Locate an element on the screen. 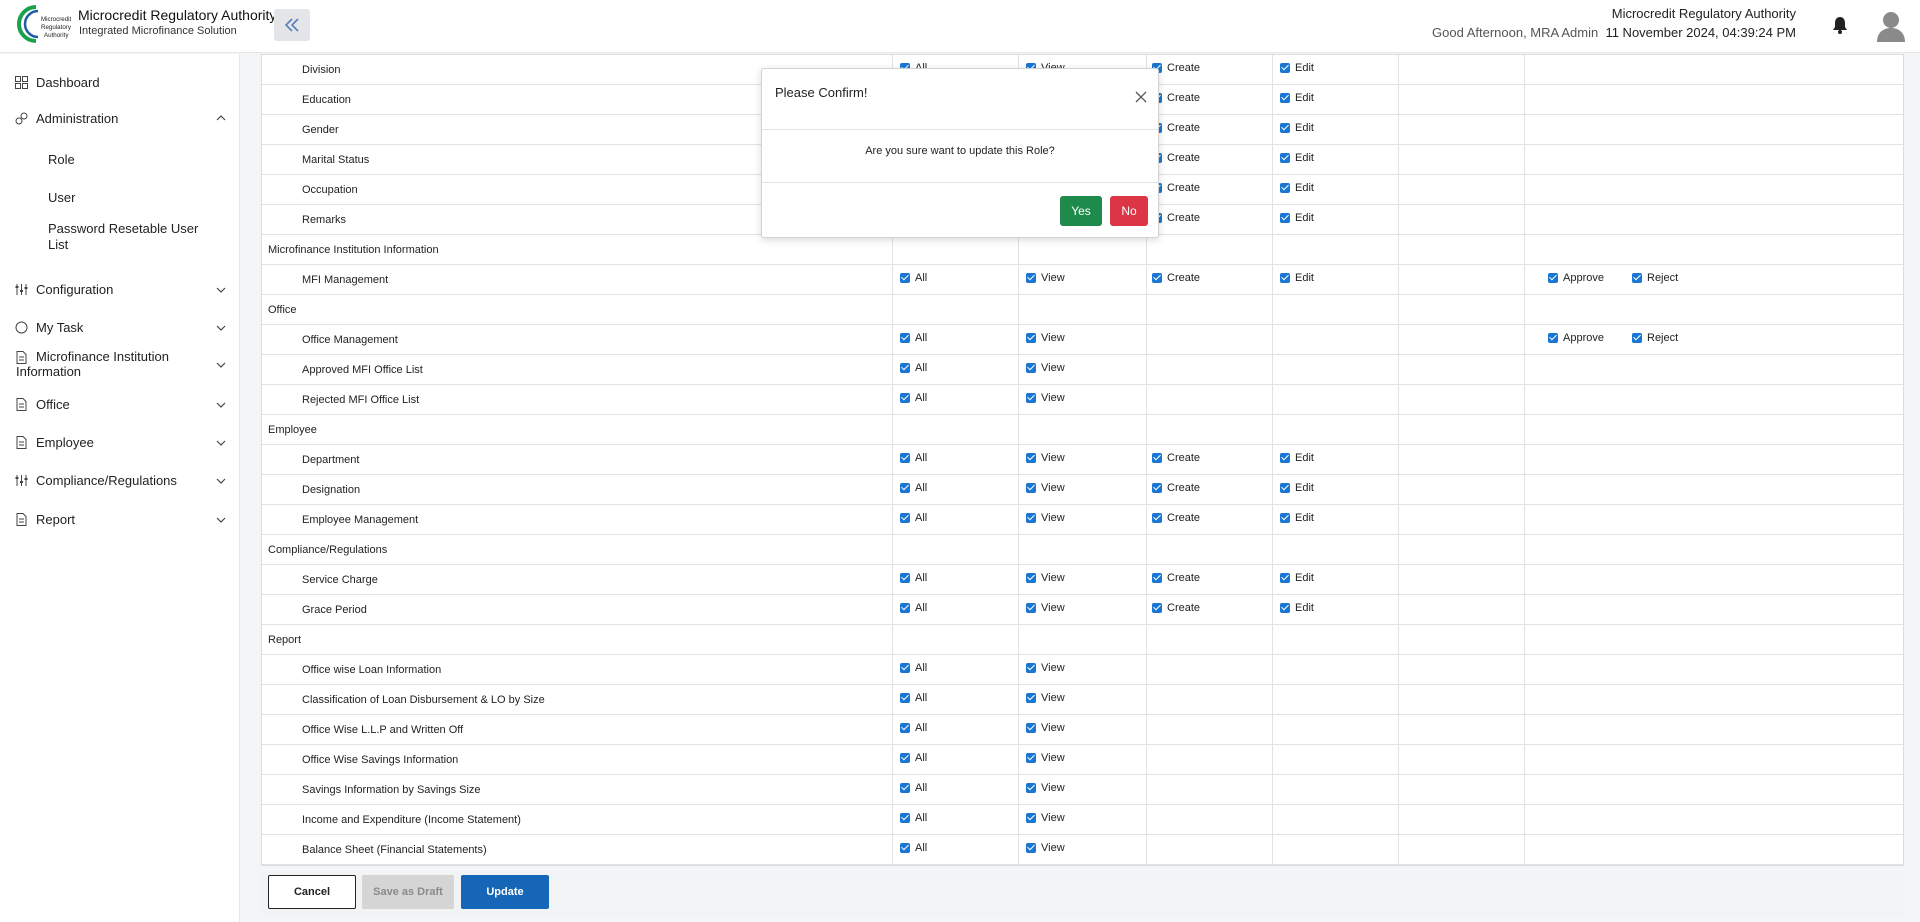 The height and width of the screenshot is (922, 1920). app-title: Microcredit Regulatory Authority is located at coordinates (177, 15).